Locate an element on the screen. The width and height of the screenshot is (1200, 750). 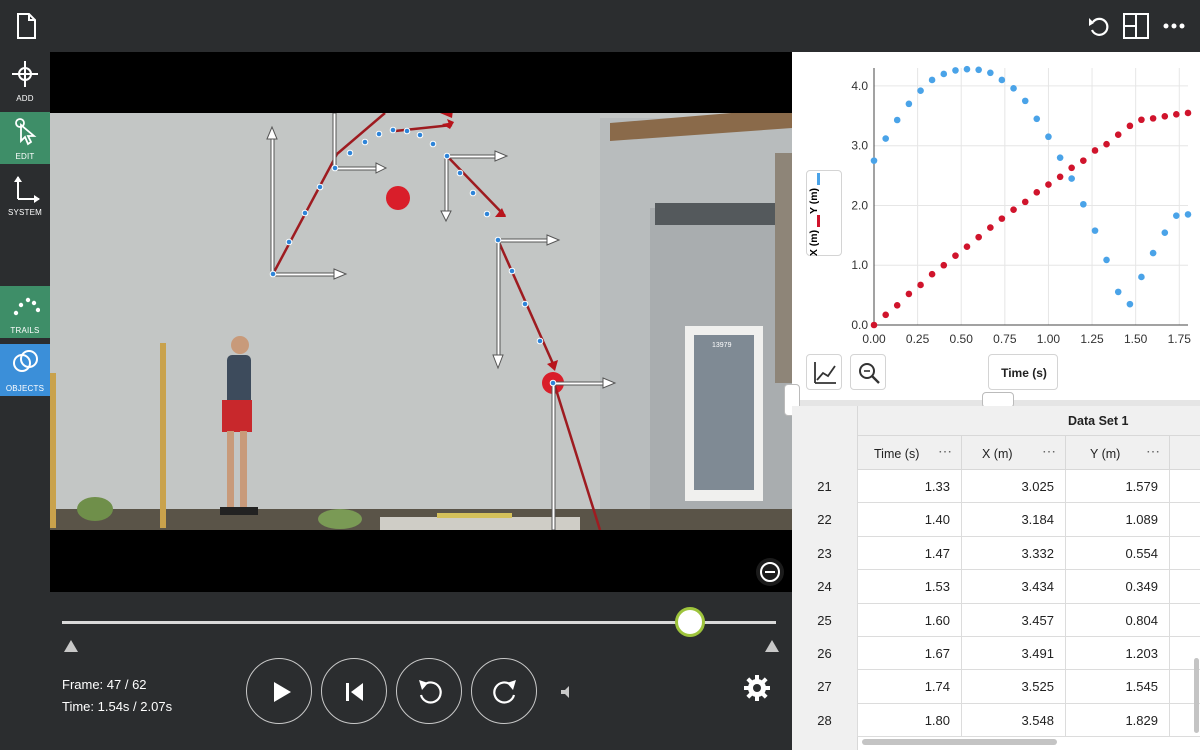
column-y-menu-icon: ⋯ is located at coordinates (1153, 451).